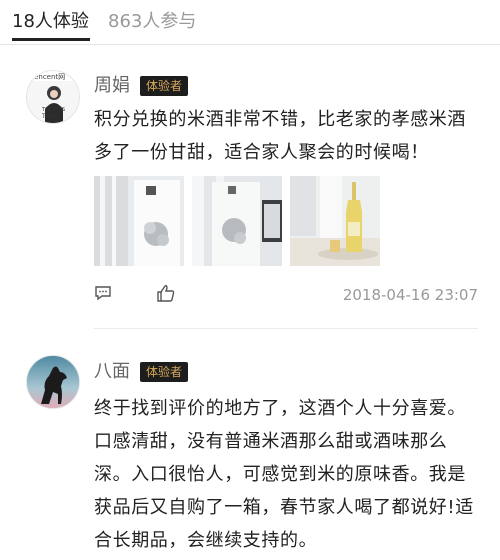 The width and height of the screenshot is (500, 560). I want to click on avatar: Tencent网 TODAY IS T-DAY, so click(53, 97).